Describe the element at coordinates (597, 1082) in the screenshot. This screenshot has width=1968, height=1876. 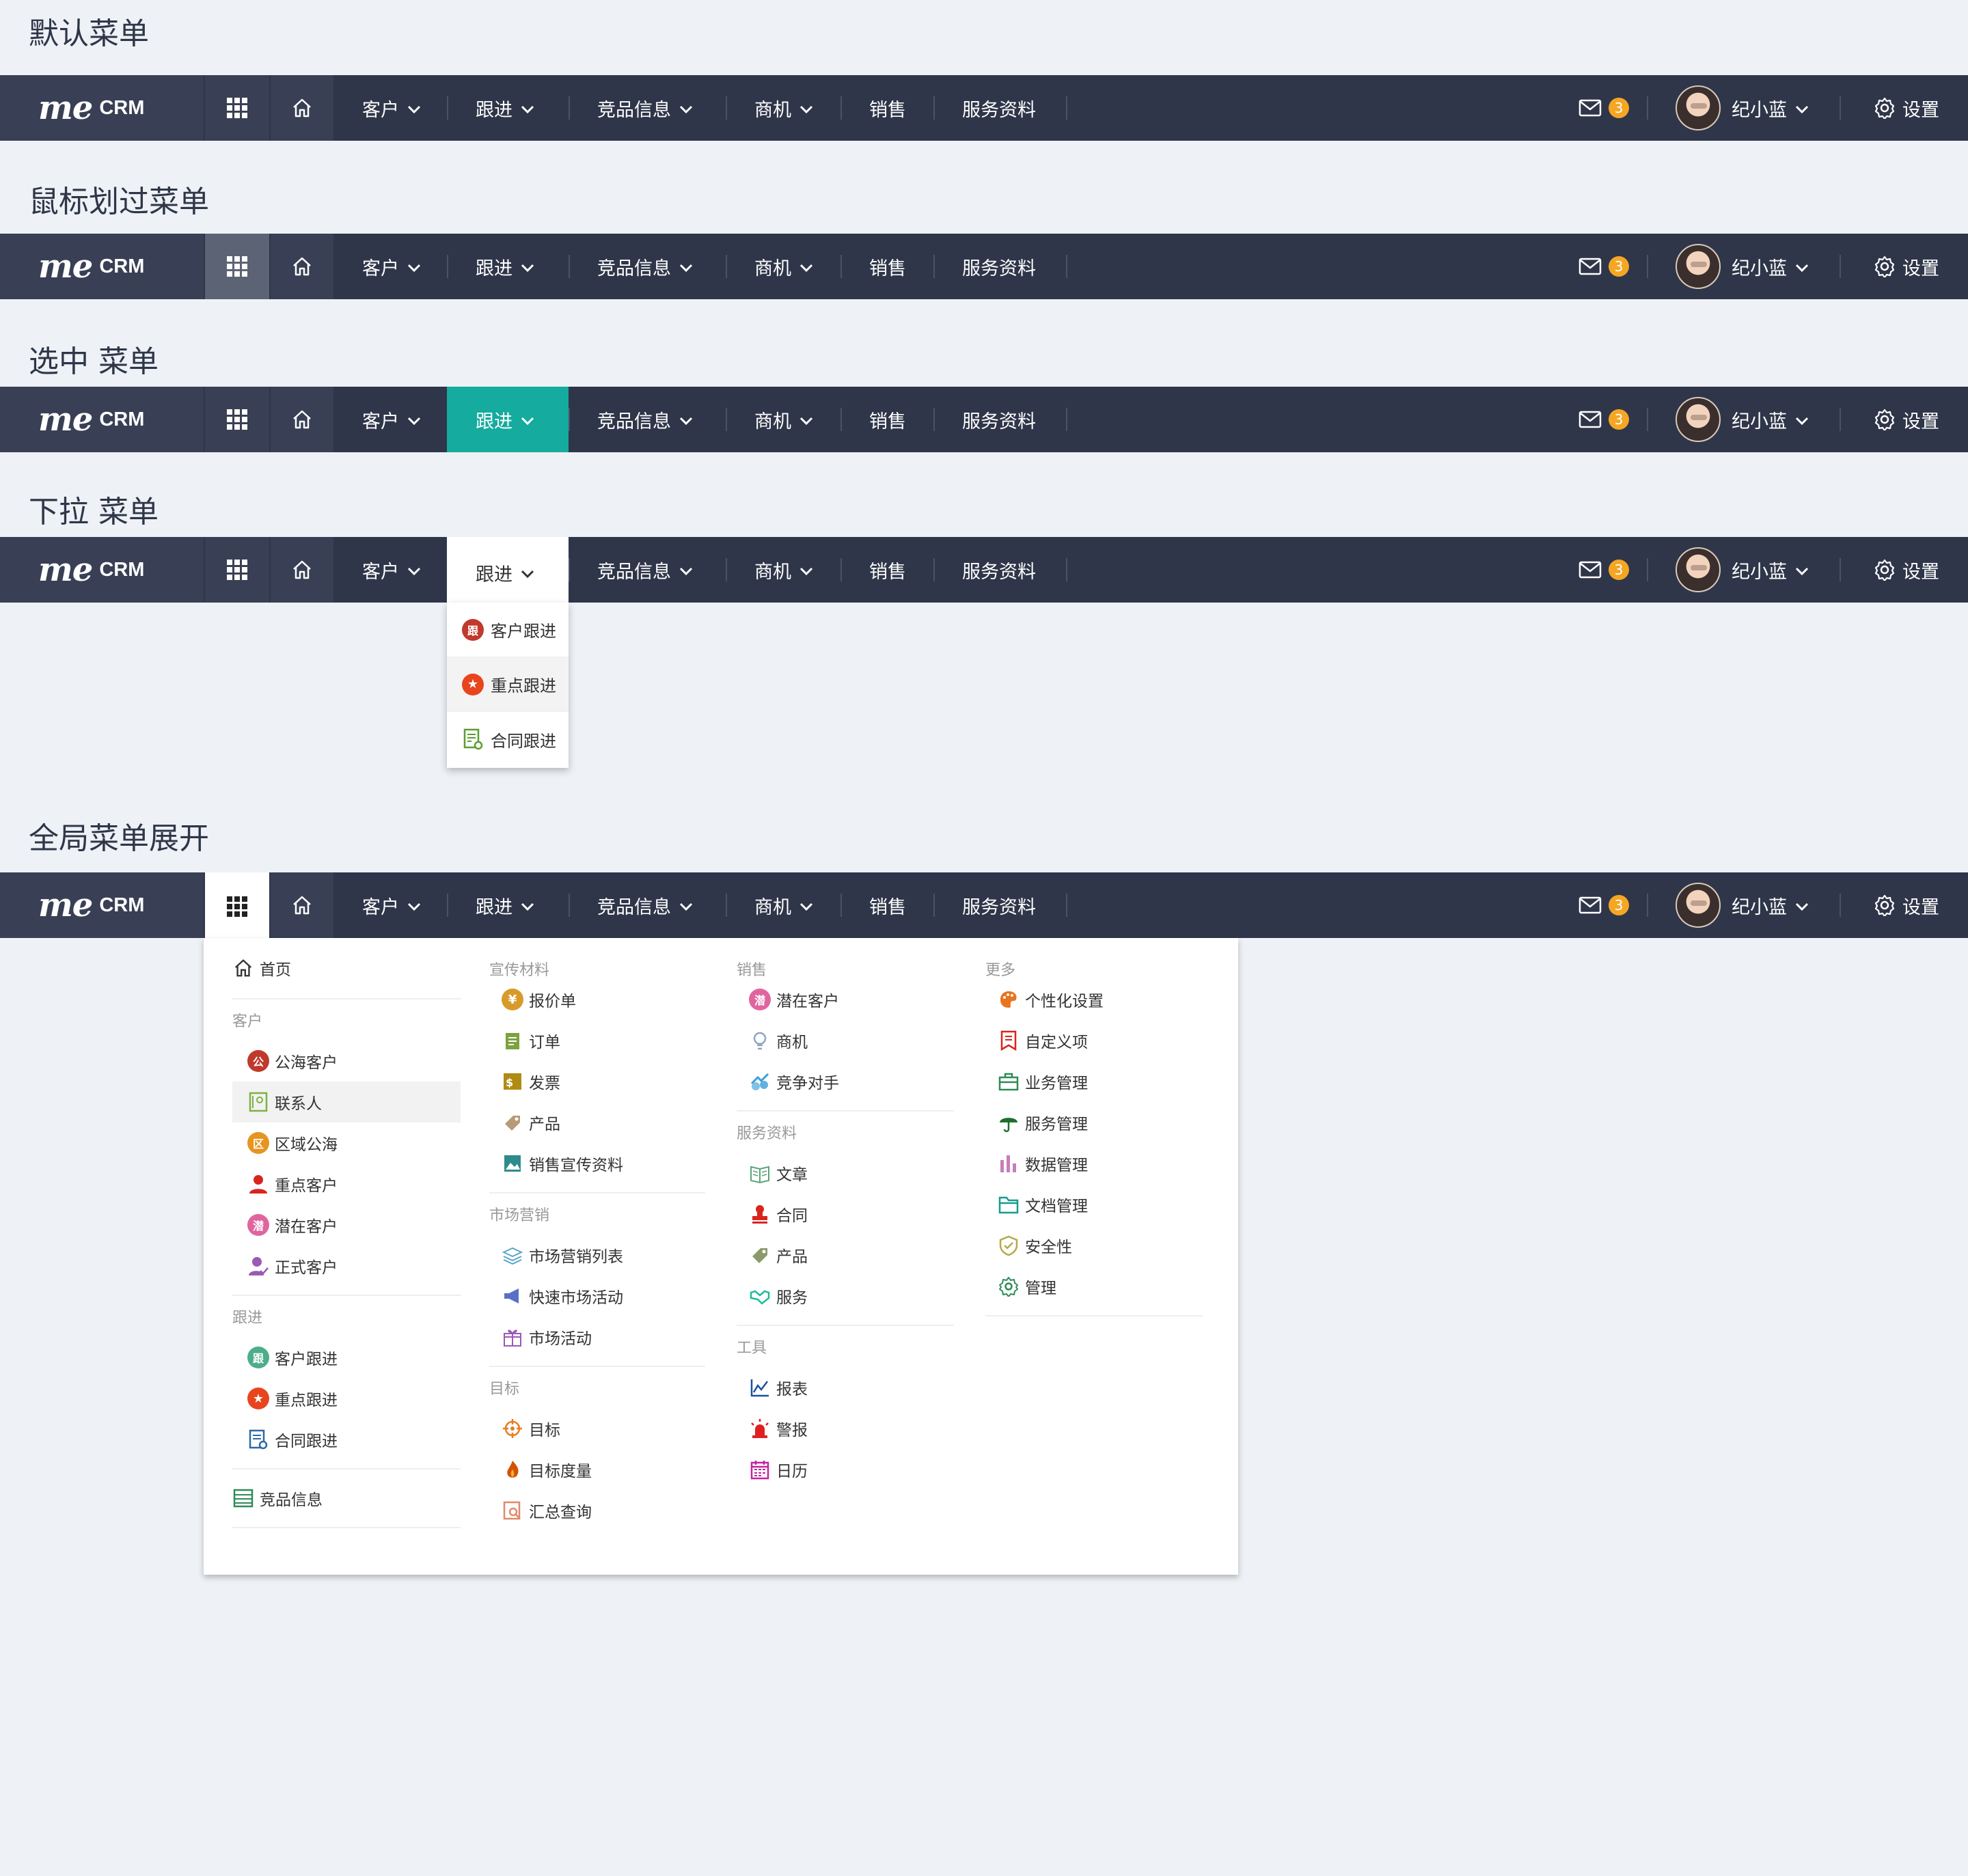
I see `mega-menu-item: $ 发票` at that location.